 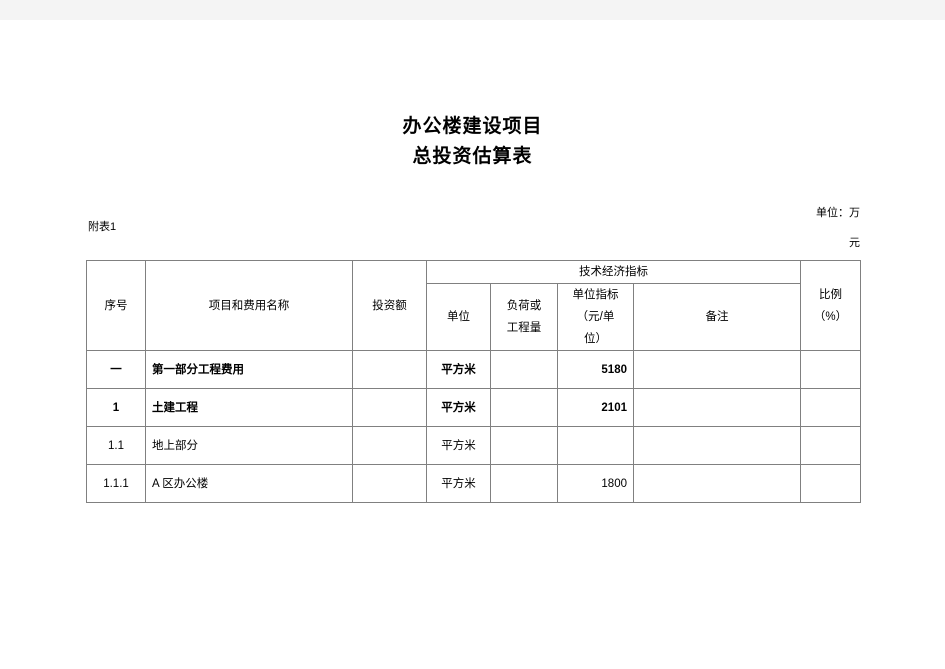 What do you see at coordinates (116, 445) in the screenshot?
I see `cell-seq: 1.1` at bounding box center [116, 445].